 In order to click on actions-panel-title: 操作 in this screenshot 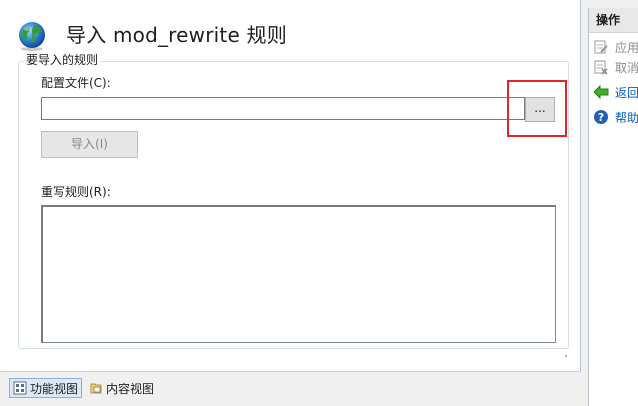, I will do `click(613, 20)`.